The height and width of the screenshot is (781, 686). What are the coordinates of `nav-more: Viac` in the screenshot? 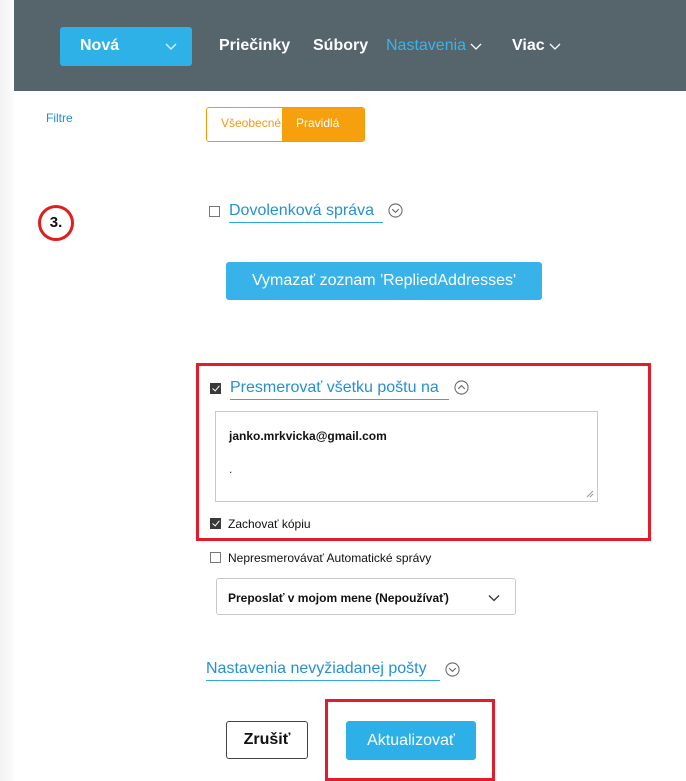 It's located at (536, 46).